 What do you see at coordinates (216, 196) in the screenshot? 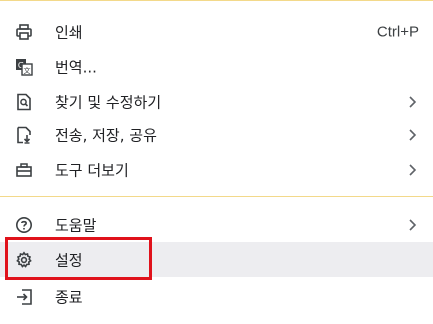
I see `menu-divider` at bounding box center [216, 196].